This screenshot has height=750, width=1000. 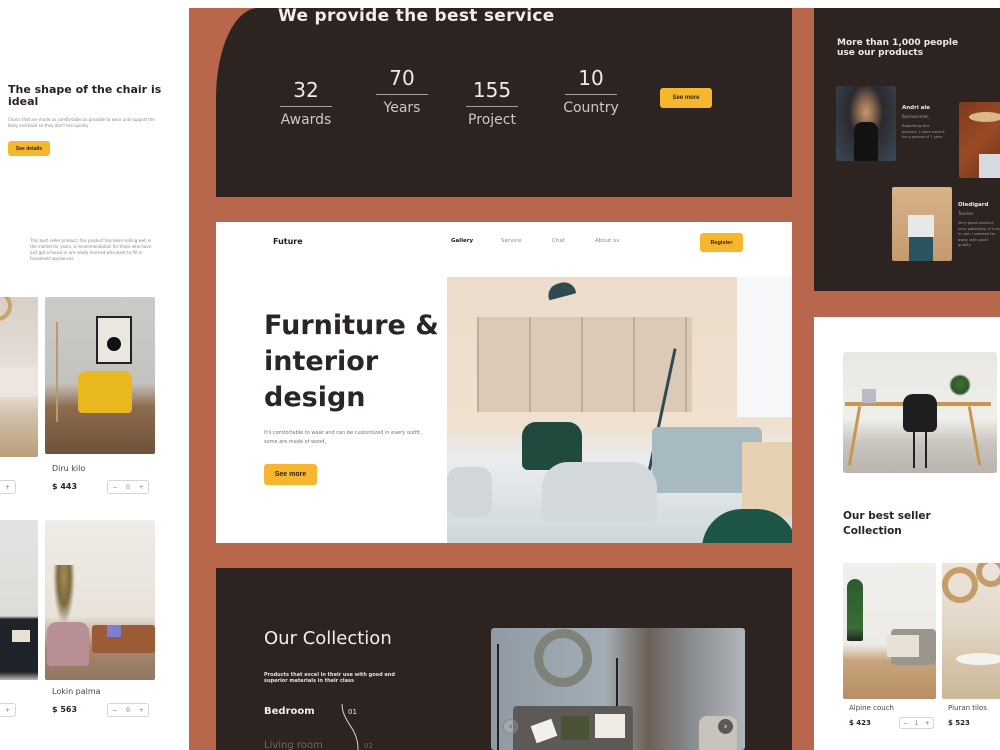 What do you see at coordinates (591, 78) in the screenshot?
I see `stat-value: 10` at bounding box center [591, 78].